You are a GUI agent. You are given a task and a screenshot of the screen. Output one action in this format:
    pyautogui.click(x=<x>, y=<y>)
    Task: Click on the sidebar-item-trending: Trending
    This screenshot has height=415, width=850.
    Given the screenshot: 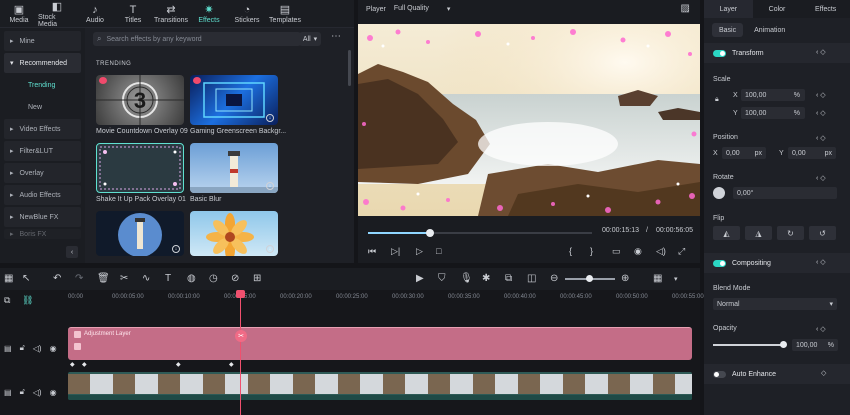 What is the action you would take?
    pyautogui.click(x=42, y=85)
    